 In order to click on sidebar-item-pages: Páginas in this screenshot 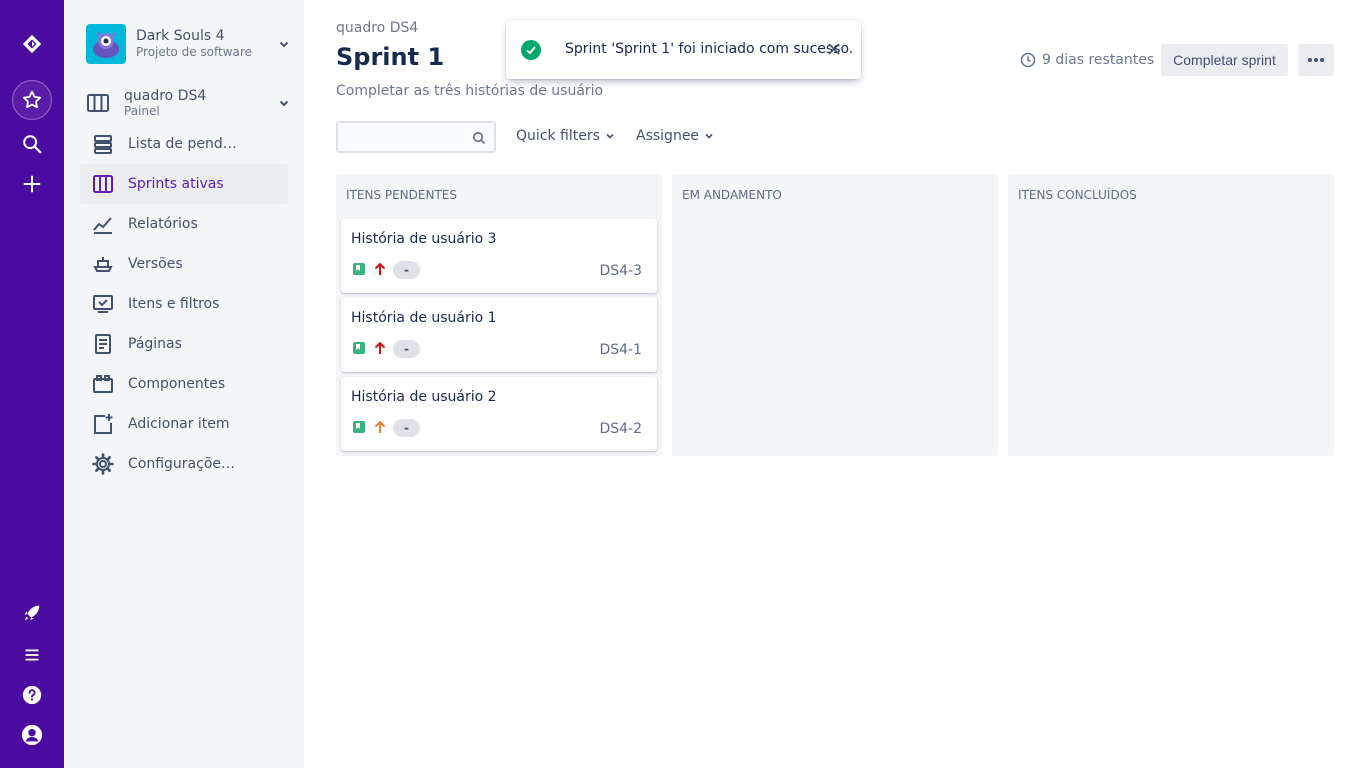, I will do `click(184, 344)`.